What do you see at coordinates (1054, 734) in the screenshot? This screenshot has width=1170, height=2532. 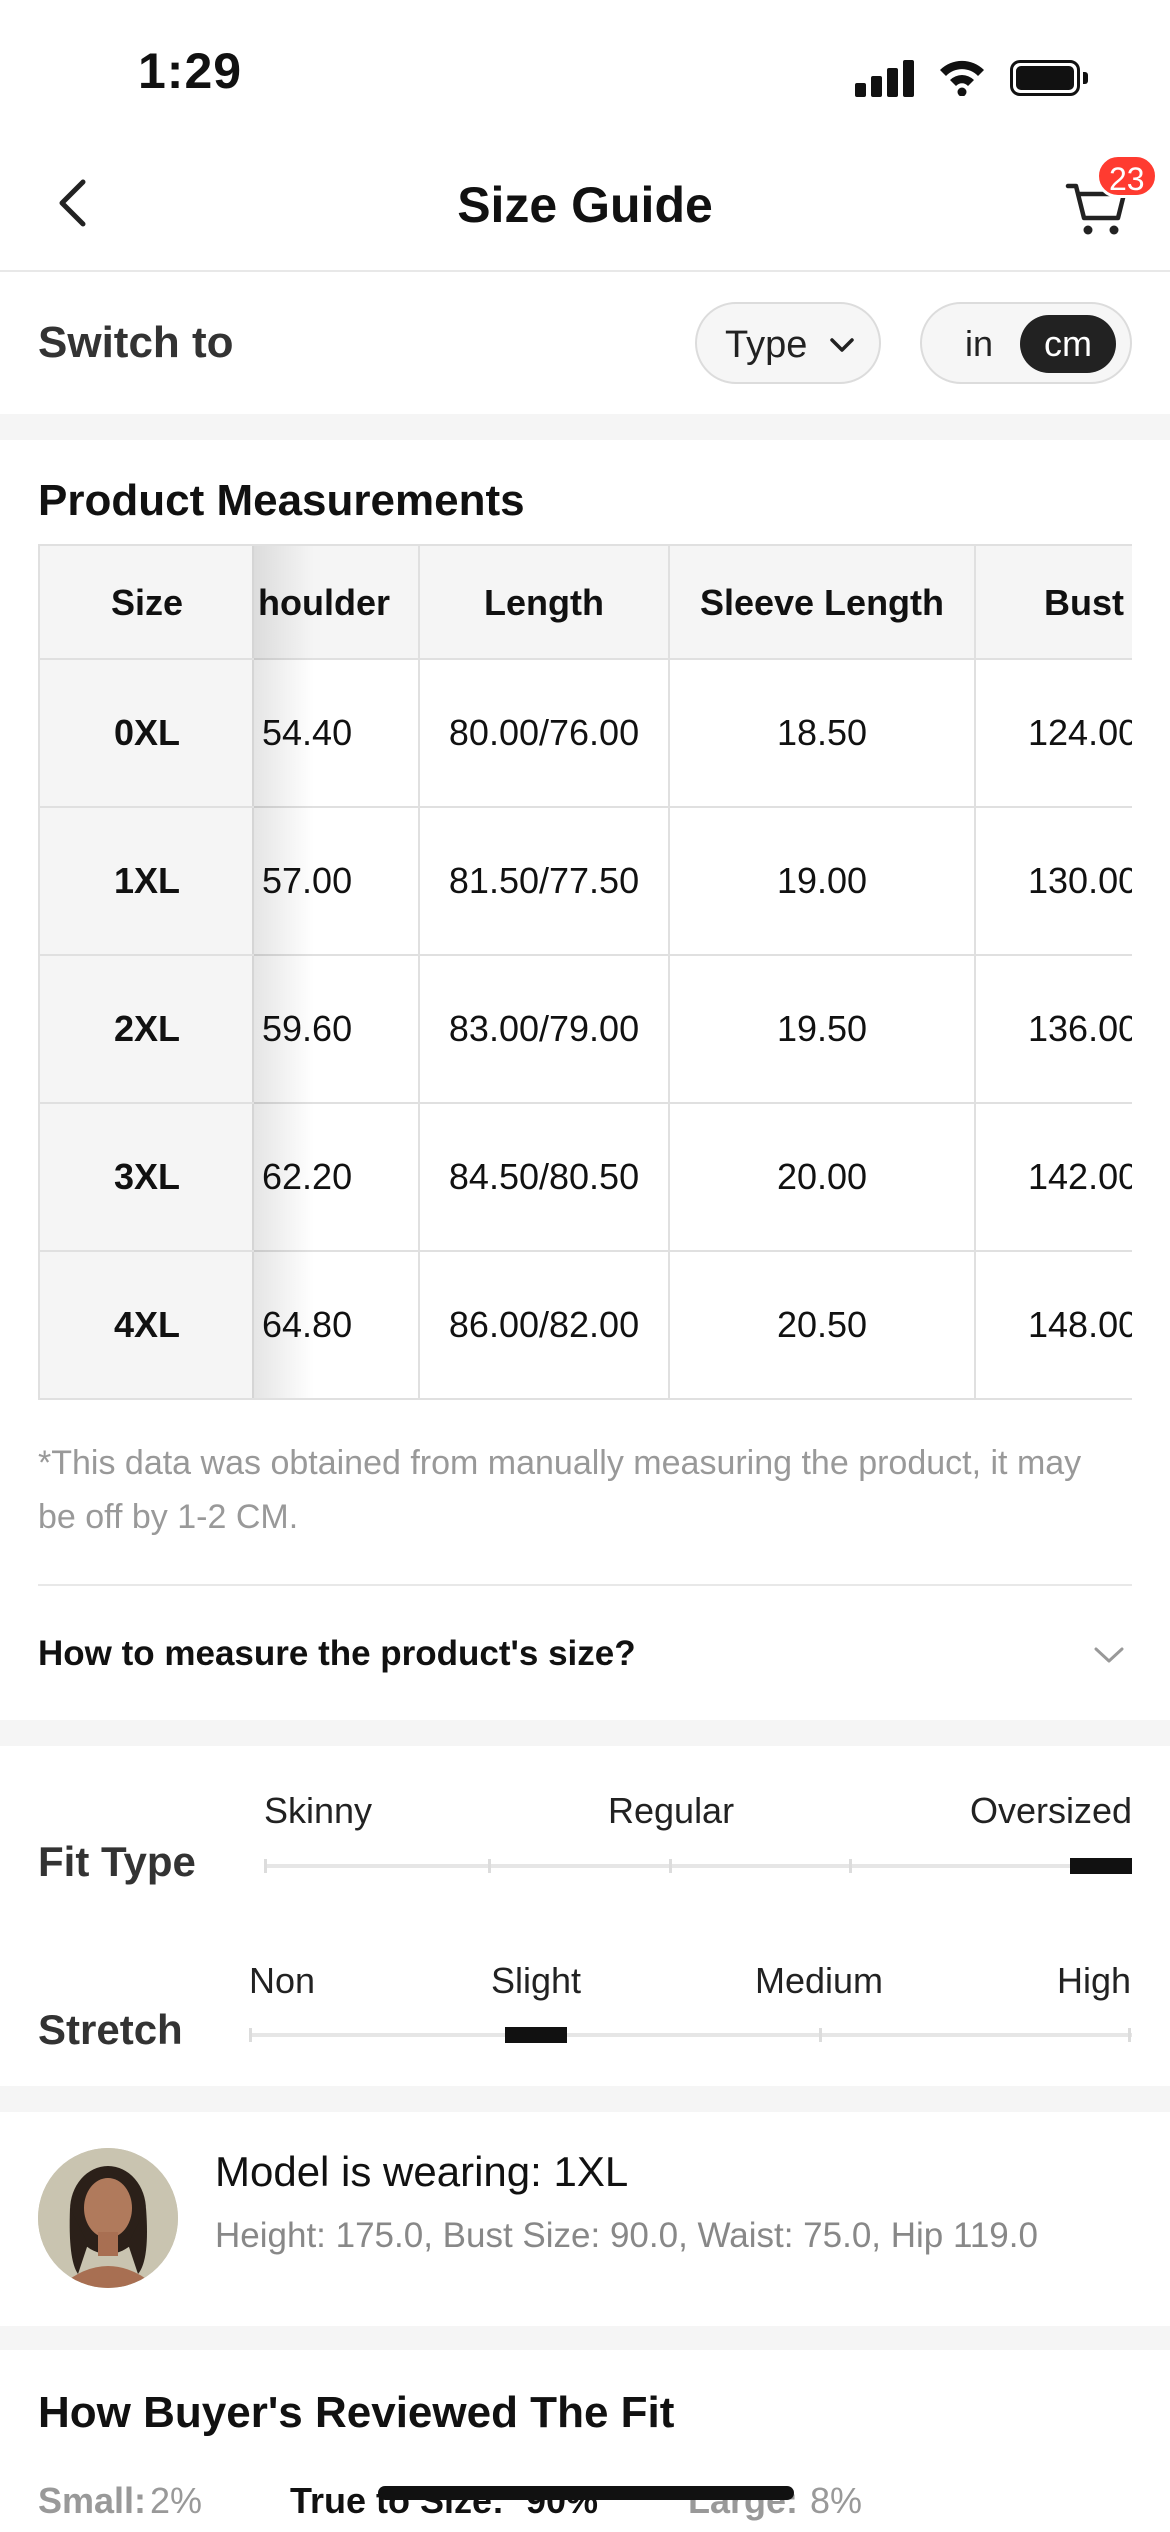 I see `table-cell: 124.00` at bounding box center [1054, 734].